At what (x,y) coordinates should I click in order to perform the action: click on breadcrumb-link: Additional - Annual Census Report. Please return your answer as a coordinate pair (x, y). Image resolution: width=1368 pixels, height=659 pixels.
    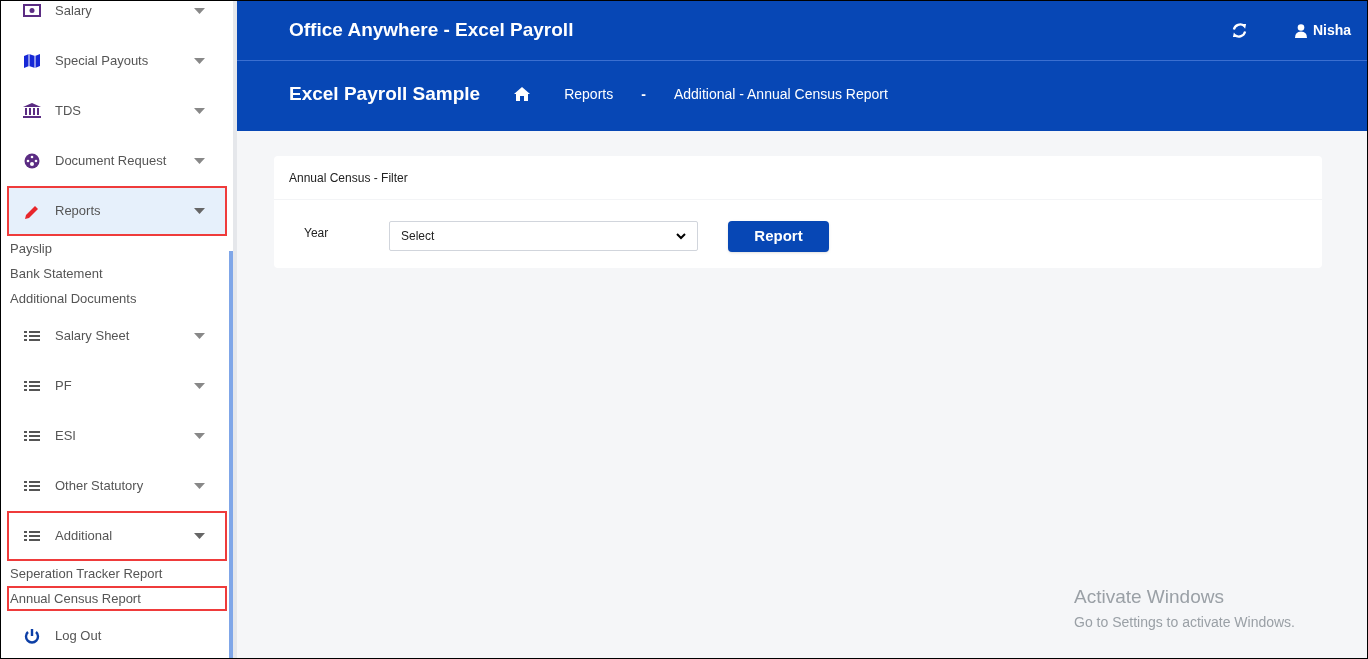
    Looking at the image, I should click on (780, 94).